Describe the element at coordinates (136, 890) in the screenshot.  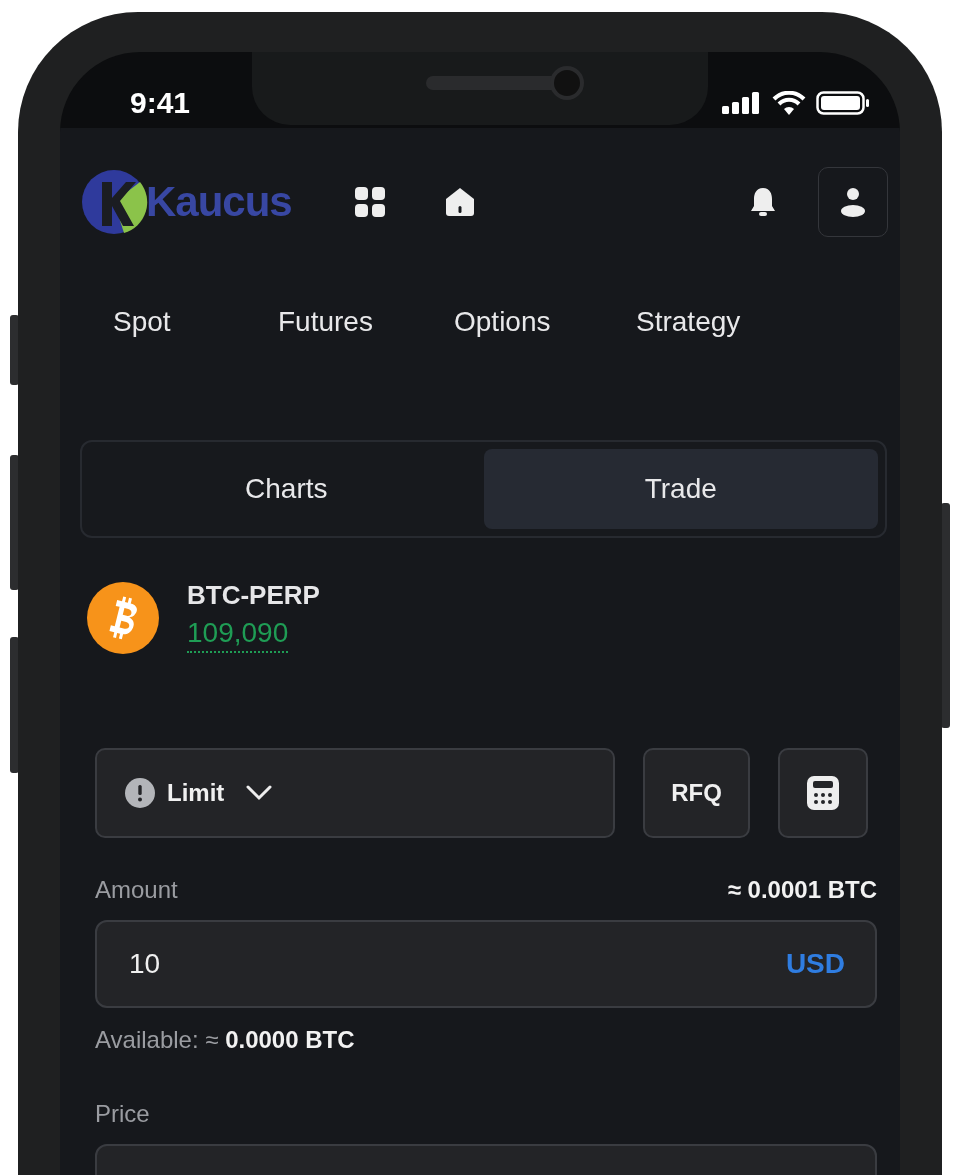
I see `amount-label: Amount` at that location.